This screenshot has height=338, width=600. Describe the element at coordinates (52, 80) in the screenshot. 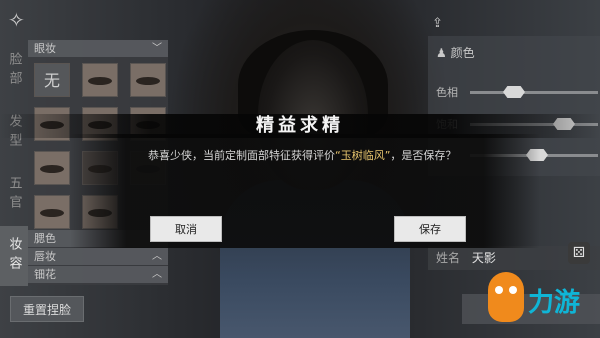

I see `swatch-none: 无` at that location.